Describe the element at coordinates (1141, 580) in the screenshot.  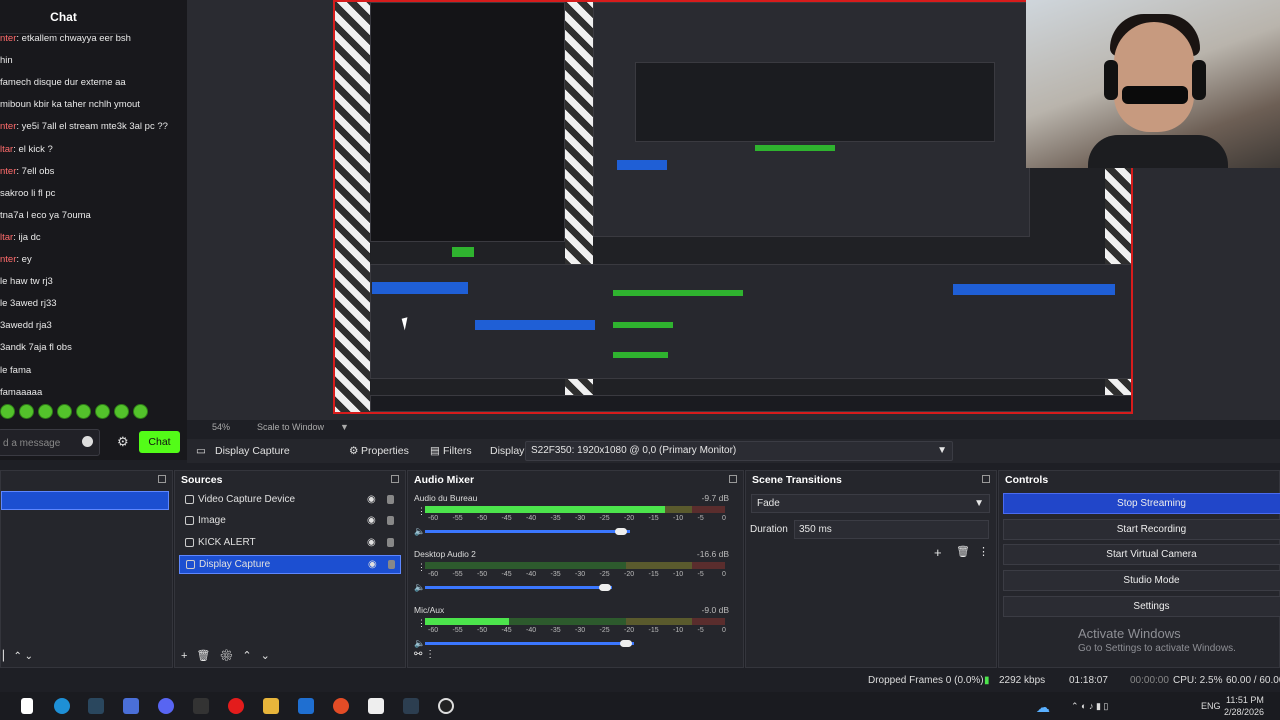
I see `studio-mode-button: Studio Mode` at that location.